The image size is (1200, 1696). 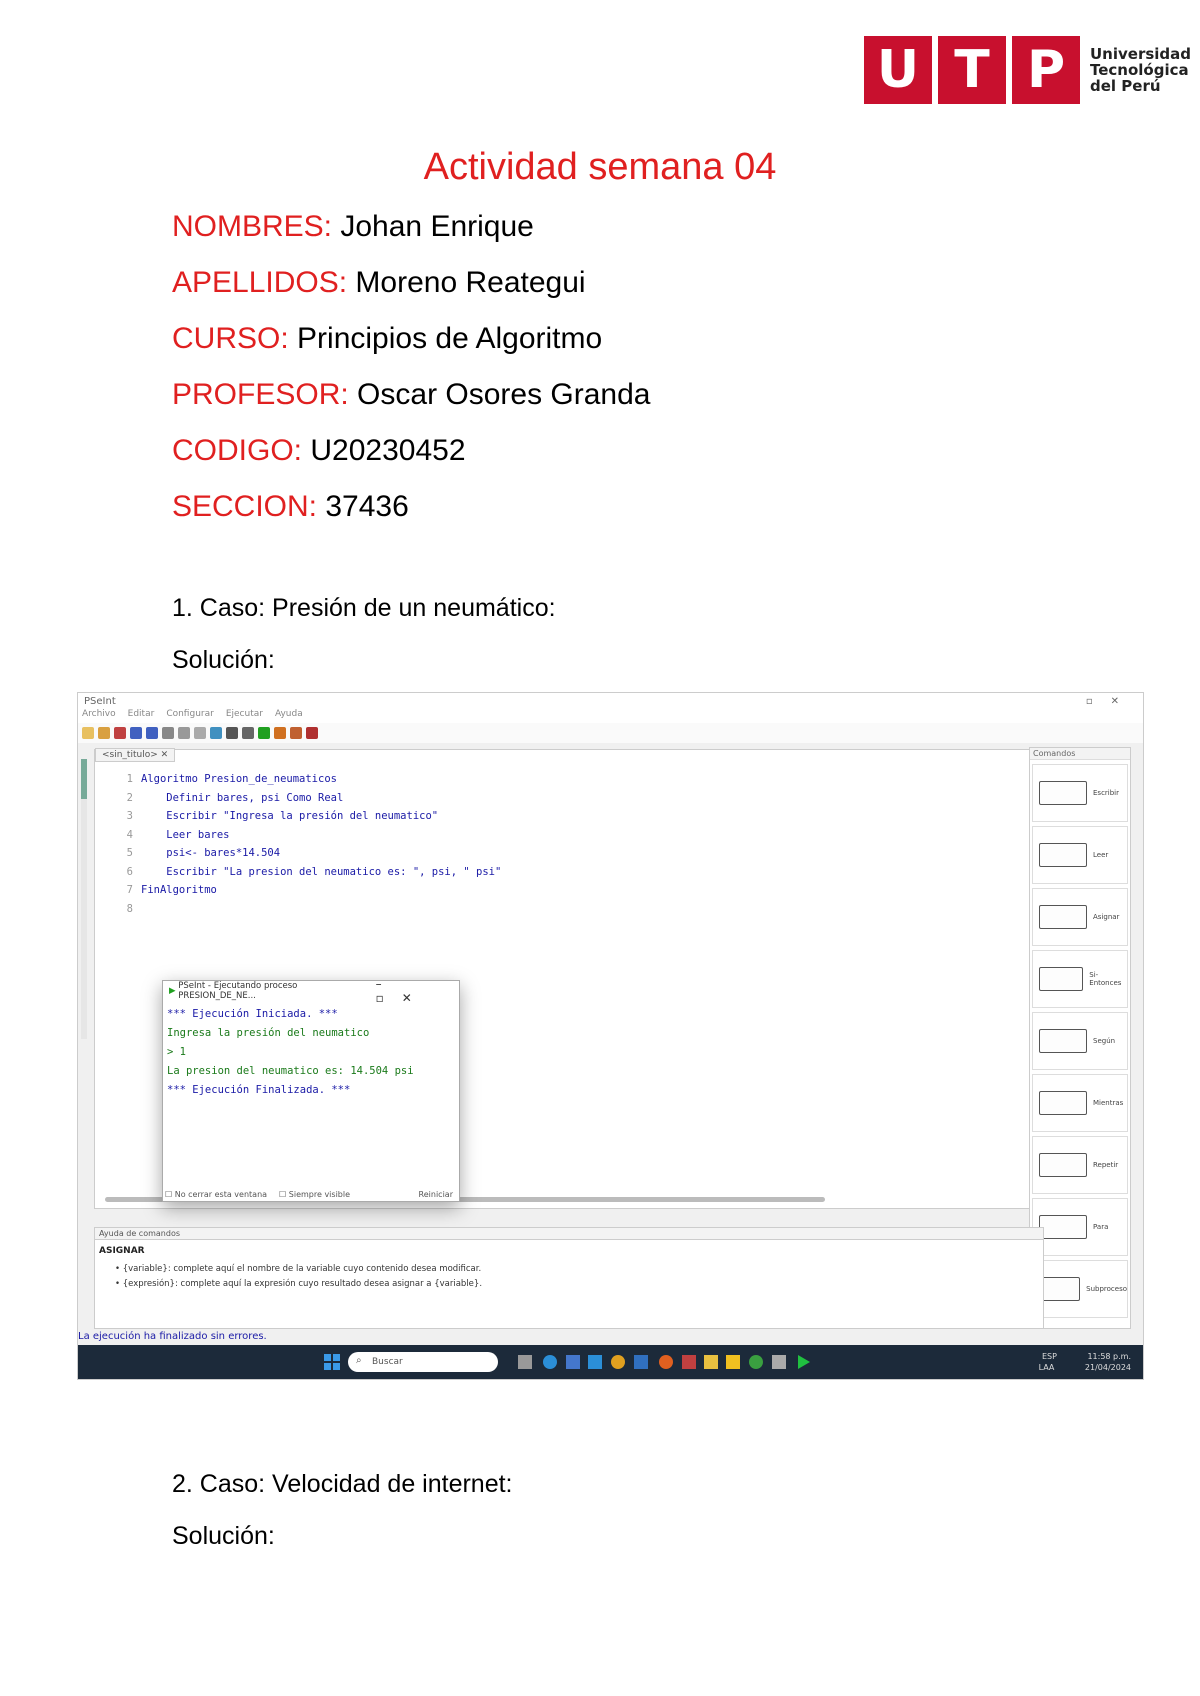 I want to click on command-button: Asignar, so click(x=1080, y=917).